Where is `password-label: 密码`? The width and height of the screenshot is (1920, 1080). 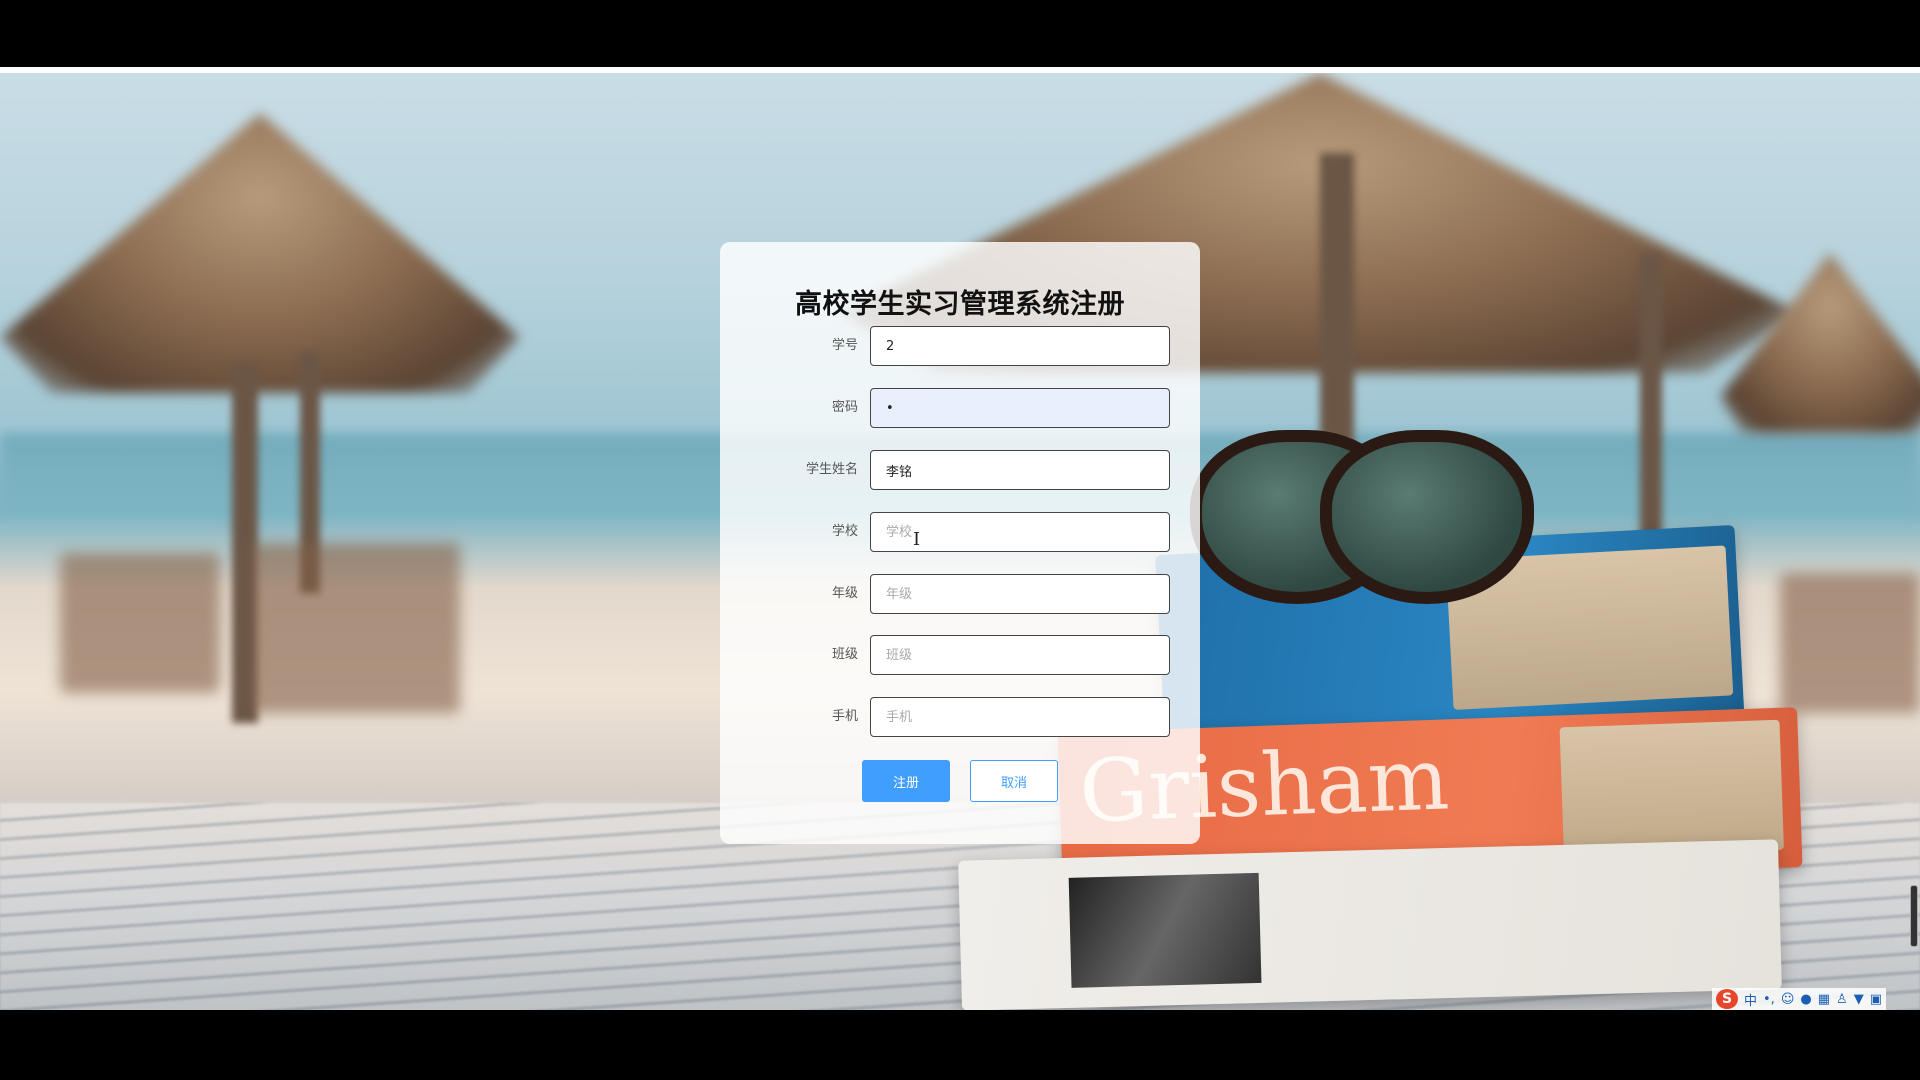 password-label: 密码 is located at coordinates (844, 407).